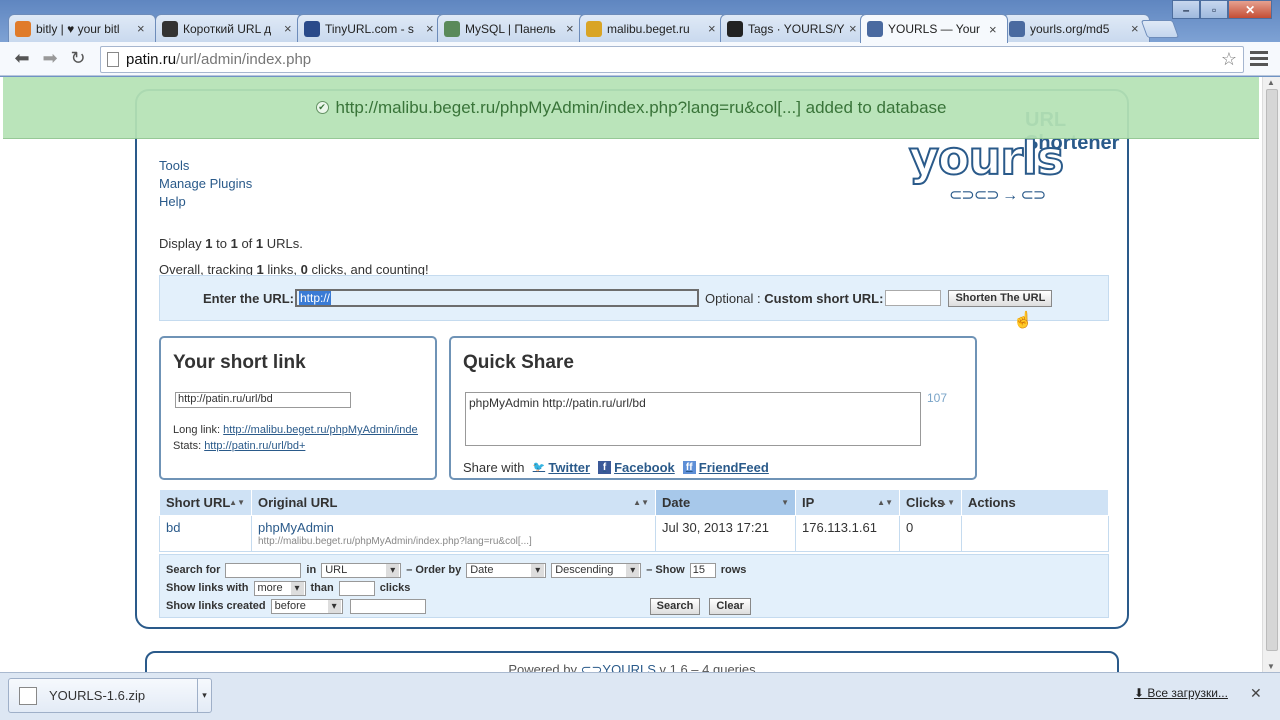 This screenshot has height=720, width=1280. Describe the element at coordinates (725, 502) in the screenshot. I see `col-date: Date ▼` at that location.